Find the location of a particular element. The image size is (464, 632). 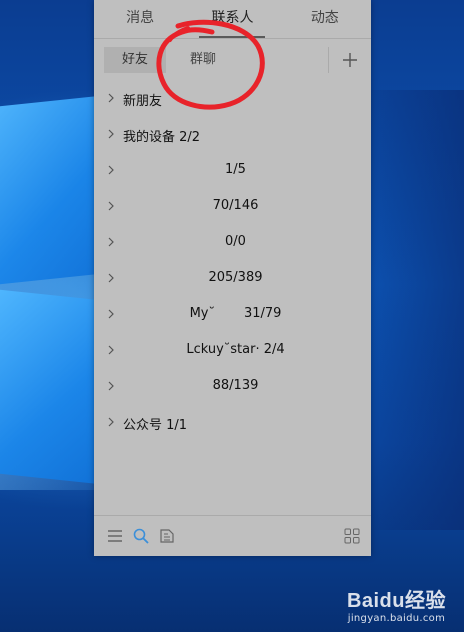

list-item-my-devices: 我的设备 2/2 is located at coordinates (232, 135).